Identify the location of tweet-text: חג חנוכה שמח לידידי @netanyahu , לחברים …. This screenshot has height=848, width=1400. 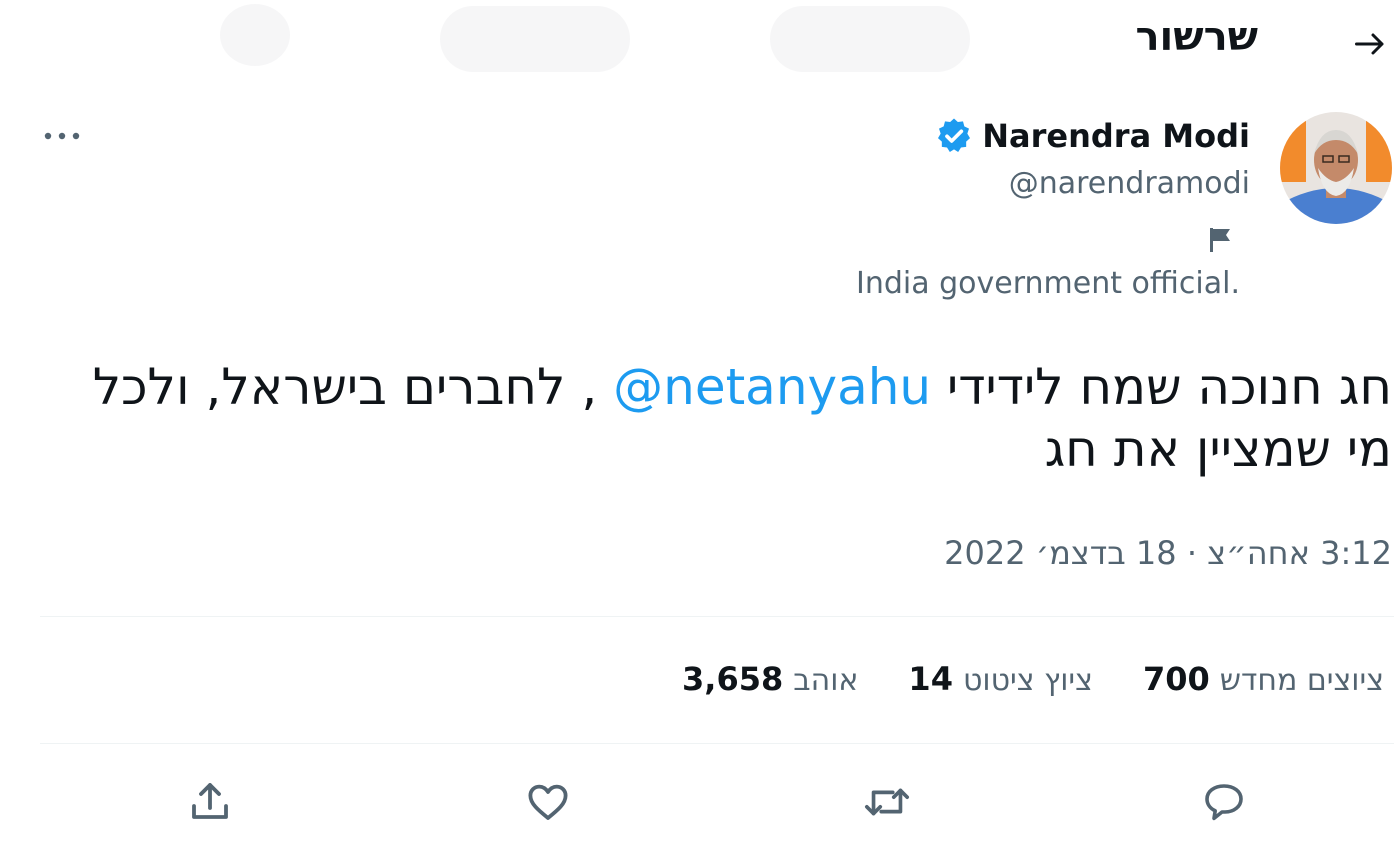
(712, 418).